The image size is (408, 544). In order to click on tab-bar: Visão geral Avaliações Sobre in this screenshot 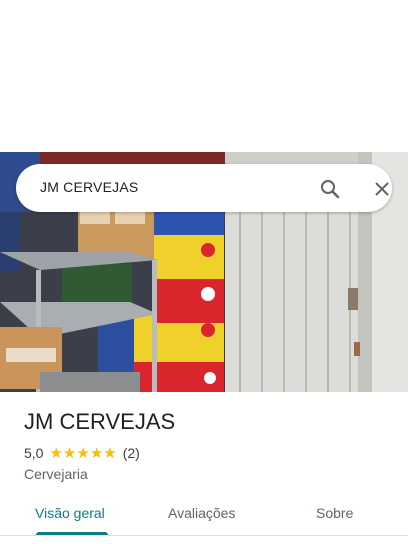, I will do `click(204, 515)`.